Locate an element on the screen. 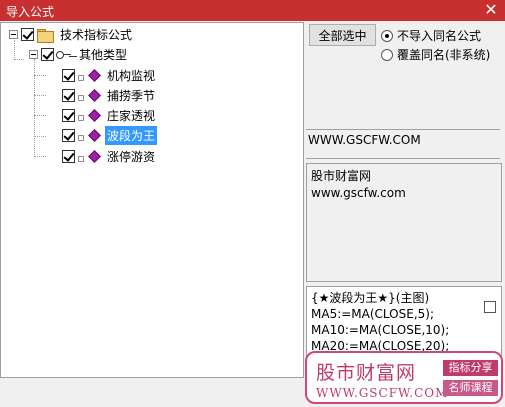  close-icon: ✕ is located at coordinates (491, 10).